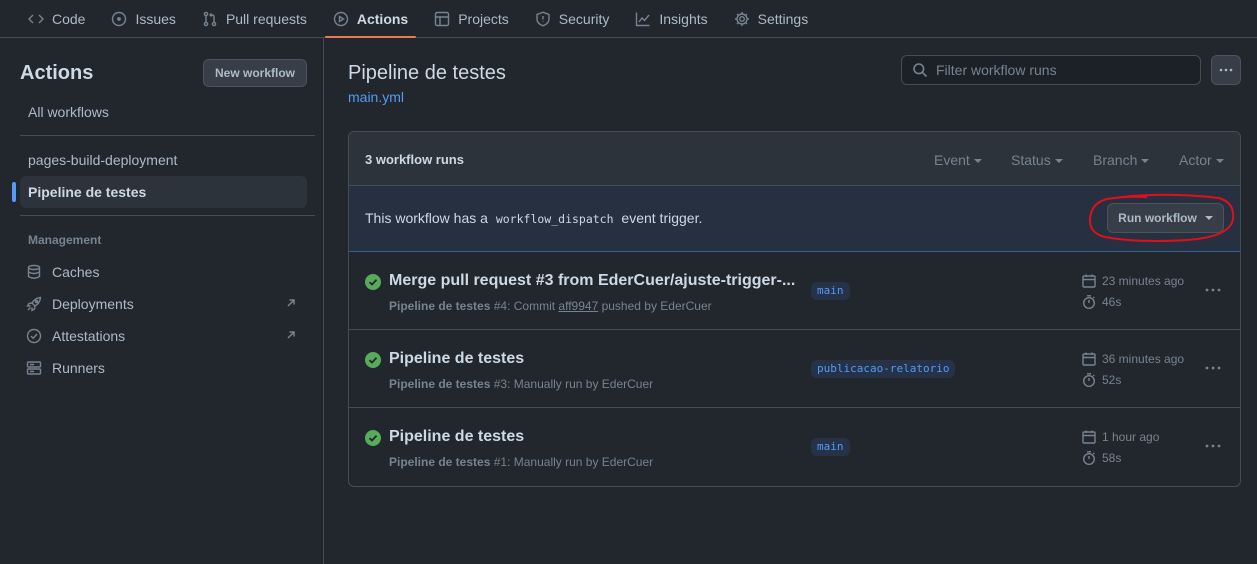 This screenshot has width=1257, height=564. What do you see at coordinates (163, 368) in the screenshot?
I see `sidebar-item-runners: Runners` at bounding box center [163, 368].